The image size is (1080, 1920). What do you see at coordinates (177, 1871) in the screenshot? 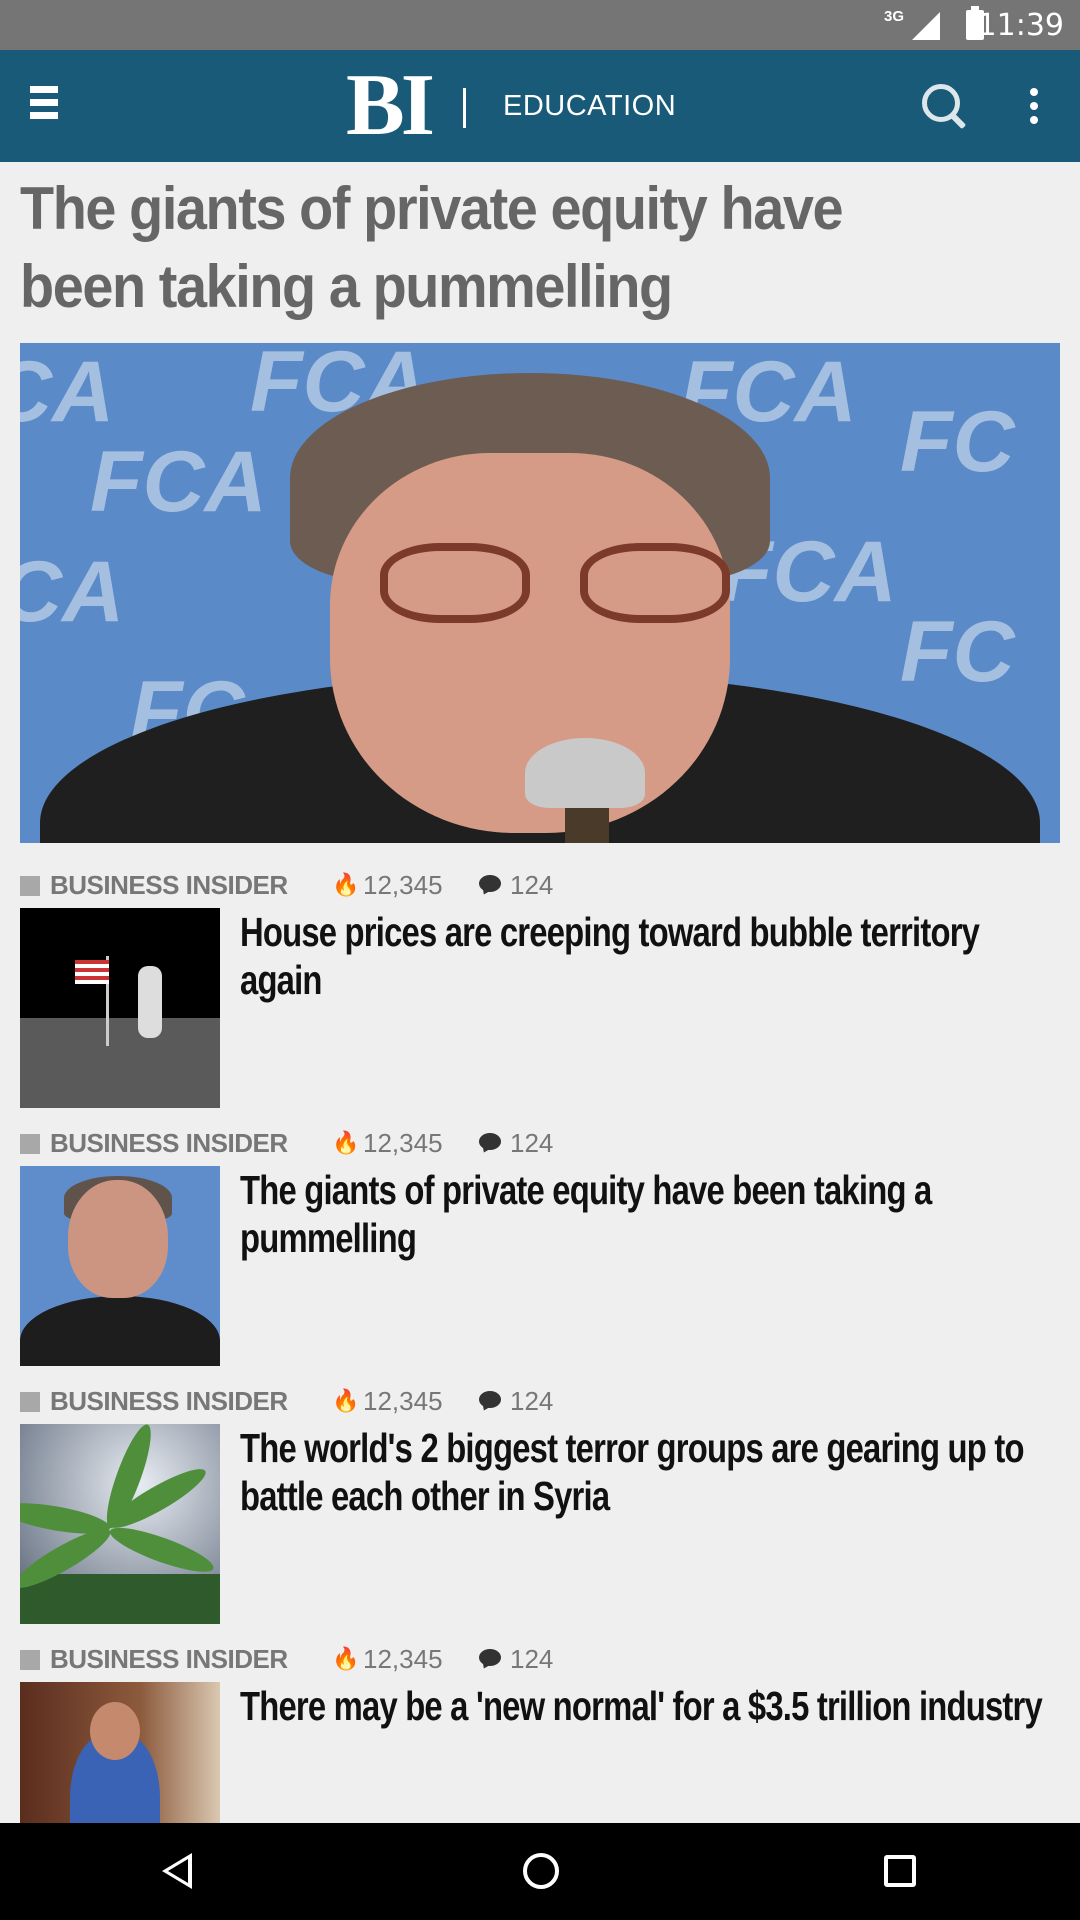
I see `back-icon` at bounding box center [177, 1871].